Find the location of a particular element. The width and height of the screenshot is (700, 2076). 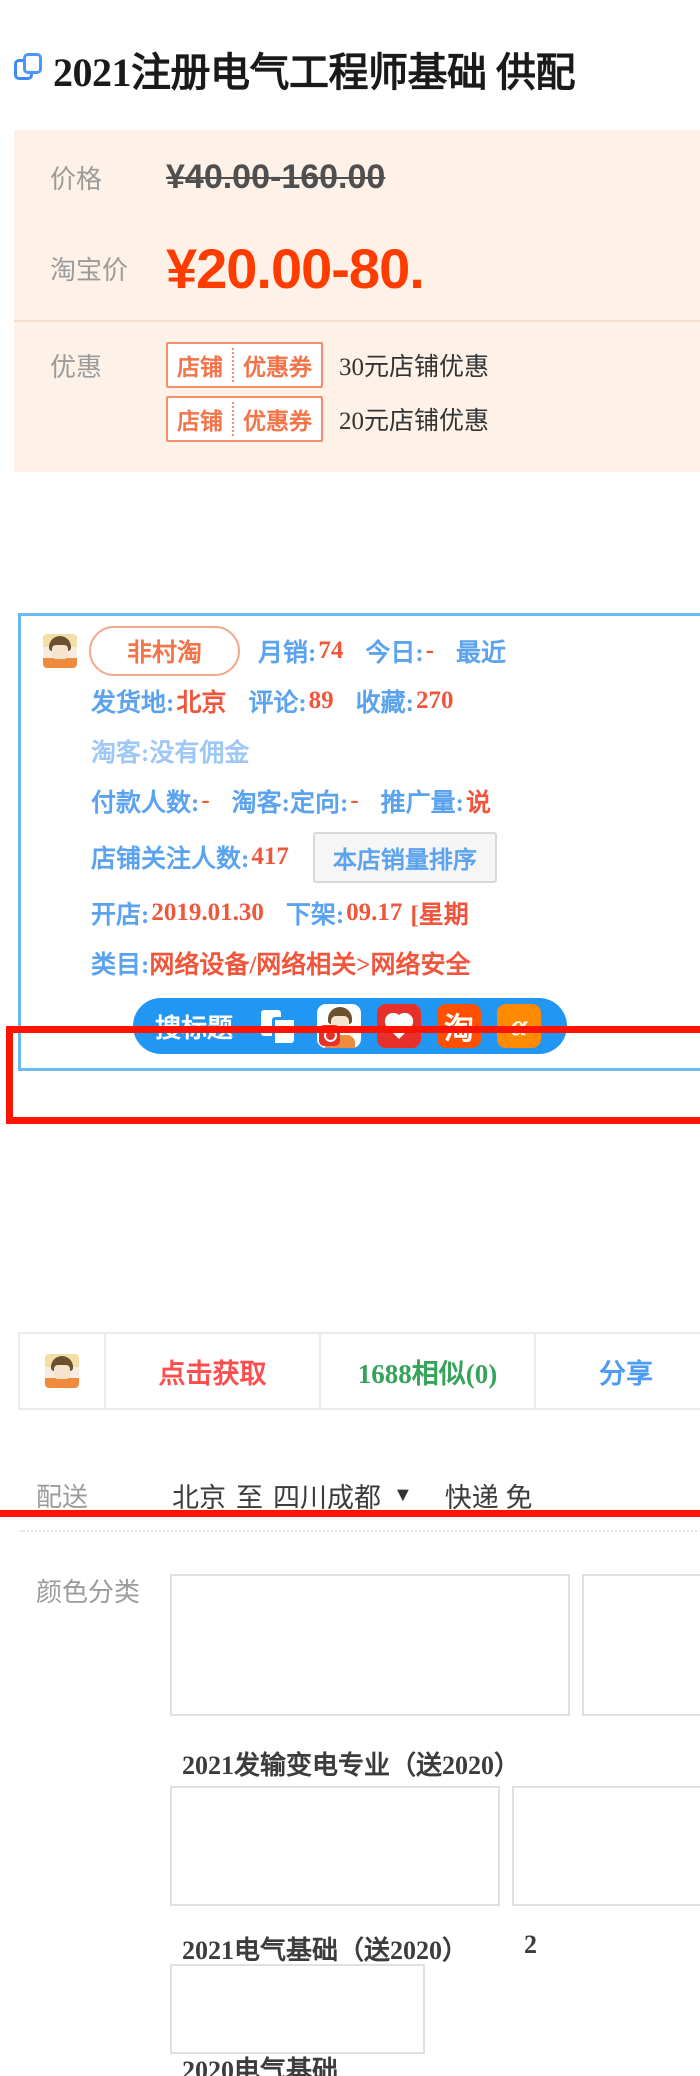

follower-count-label: 店铺关注人数: is located at coordinates (170, 859).